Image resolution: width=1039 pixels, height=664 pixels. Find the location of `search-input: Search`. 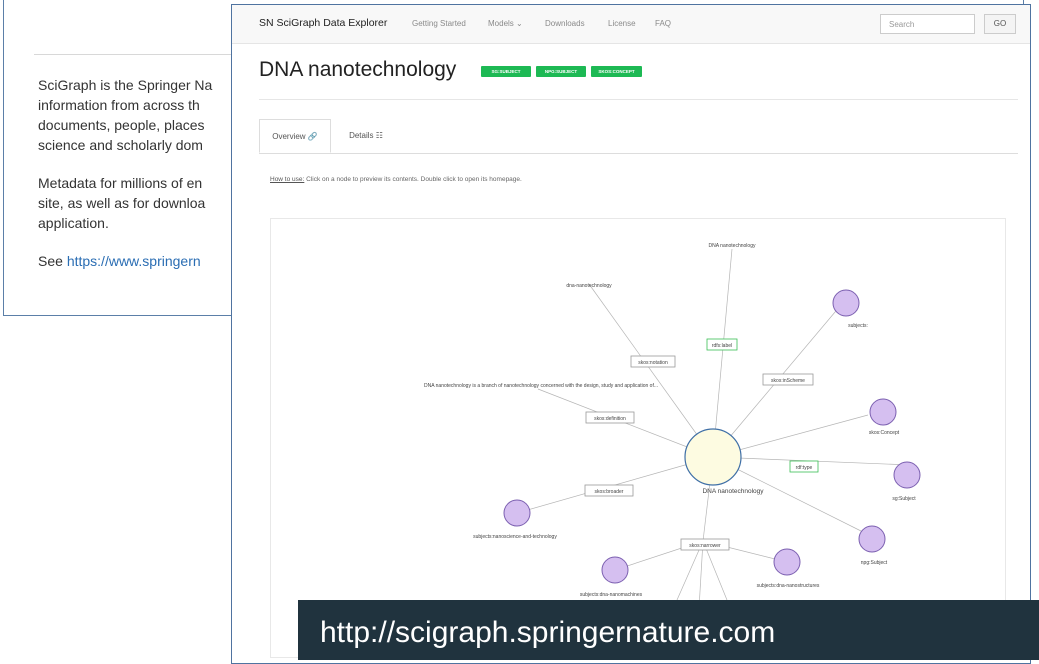

search-input: Search is located at coordinates (927, 24).